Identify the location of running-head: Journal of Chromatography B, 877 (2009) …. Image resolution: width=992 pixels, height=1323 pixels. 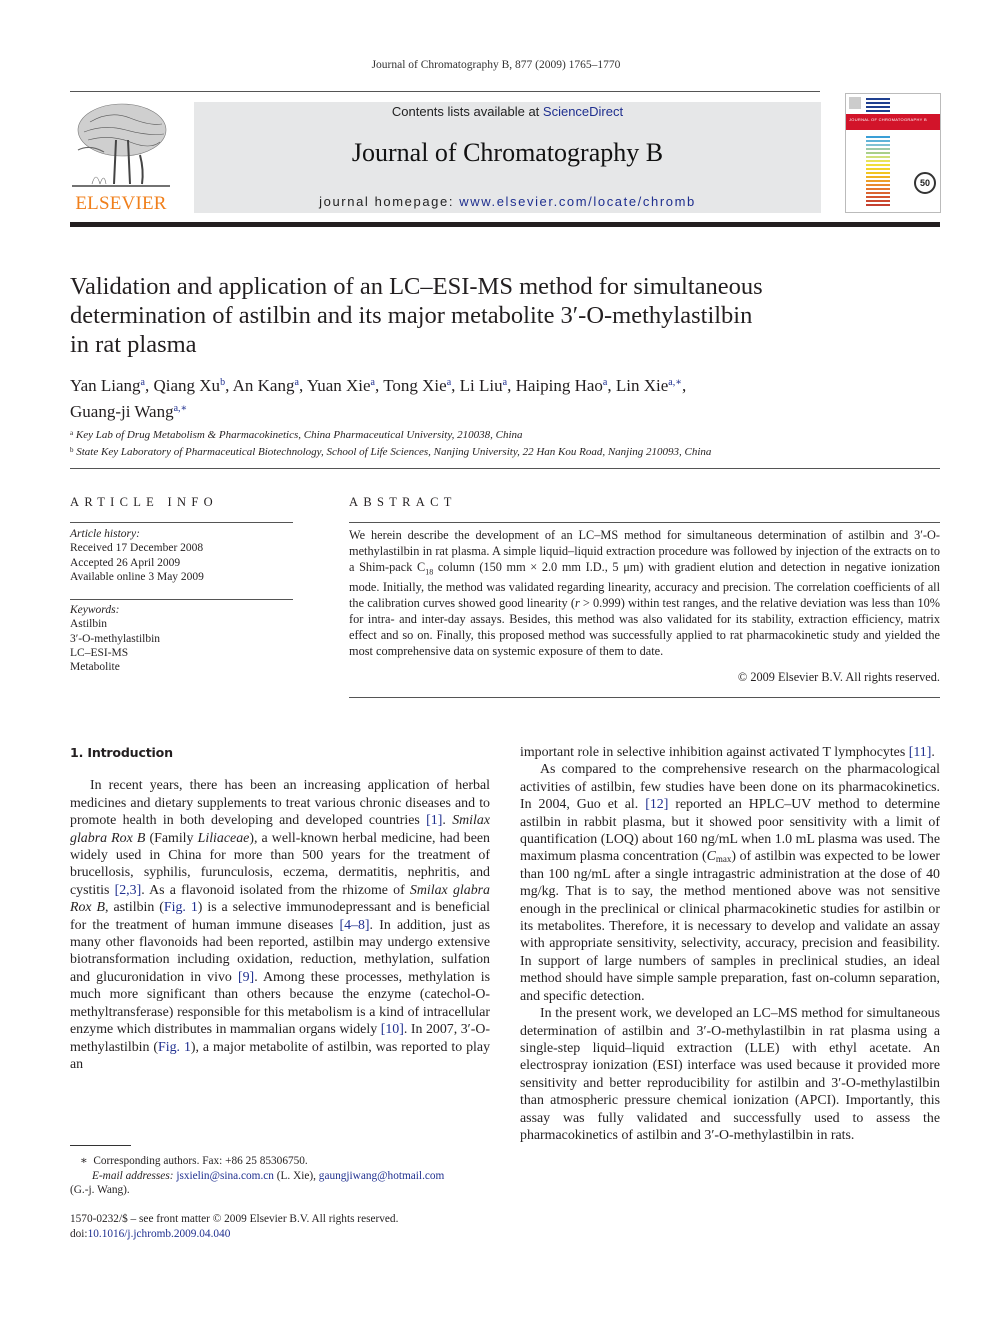
(496, 65).